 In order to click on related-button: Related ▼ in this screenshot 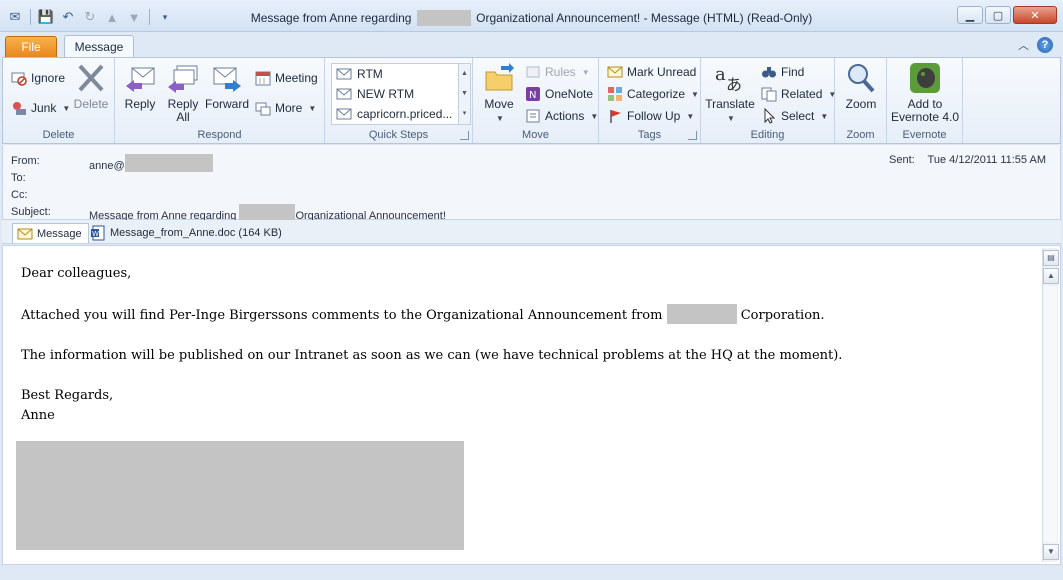, I will do `click(798, 94)`.